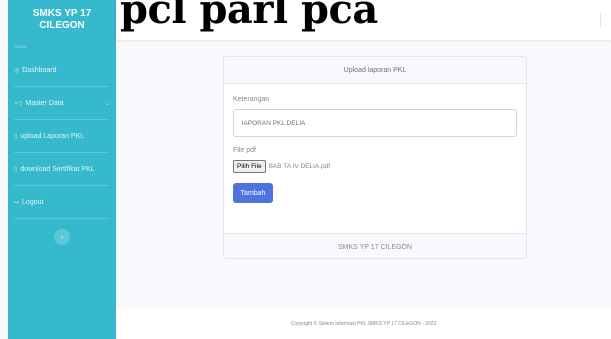 This screenshot has height=339, width=611. What do you see at coordinates (62, 218) in the screenshot?
I see `sidebar-divider` at bounding box center [62, 218].